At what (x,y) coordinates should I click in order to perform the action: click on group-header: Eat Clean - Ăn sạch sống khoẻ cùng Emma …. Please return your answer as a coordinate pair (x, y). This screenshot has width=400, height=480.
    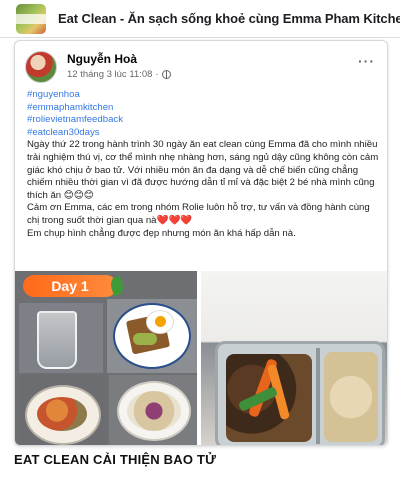
    Looking at the image, I should click on (200, 19).